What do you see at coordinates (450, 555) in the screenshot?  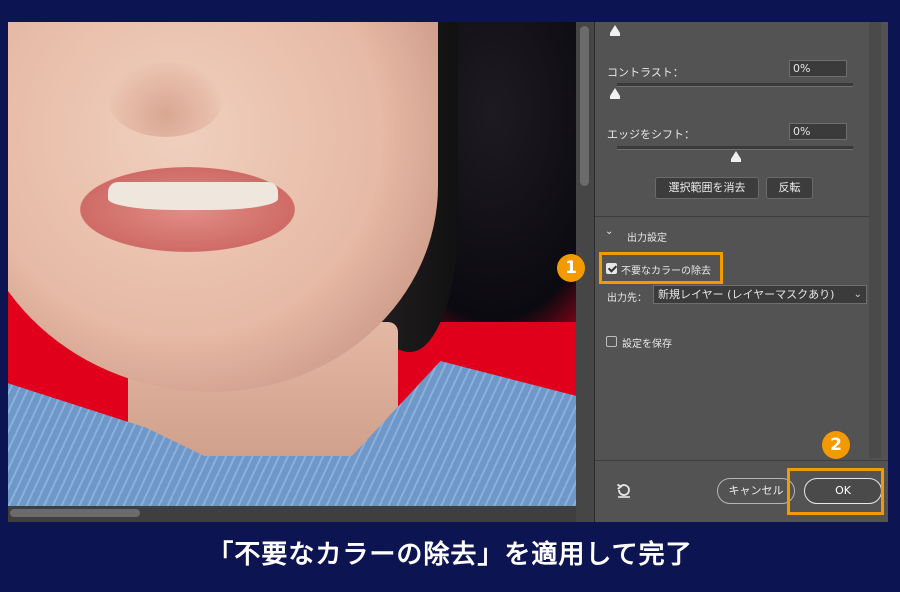 I see `caption-text: 「不要なカラーの除去」を適用して完了` at bounding box center [450, 555].